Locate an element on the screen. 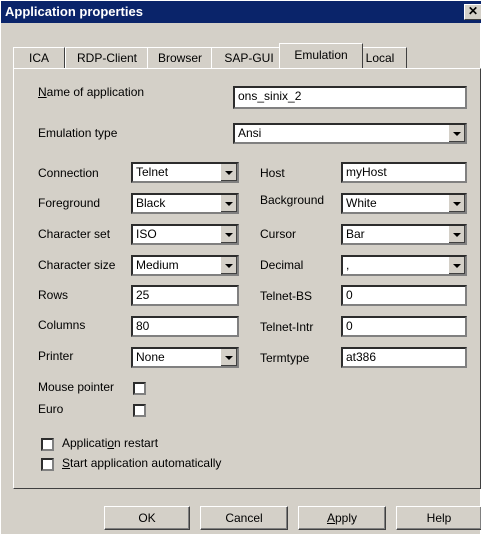  termtype-label: Termtype is located at coordinates (285, 358).